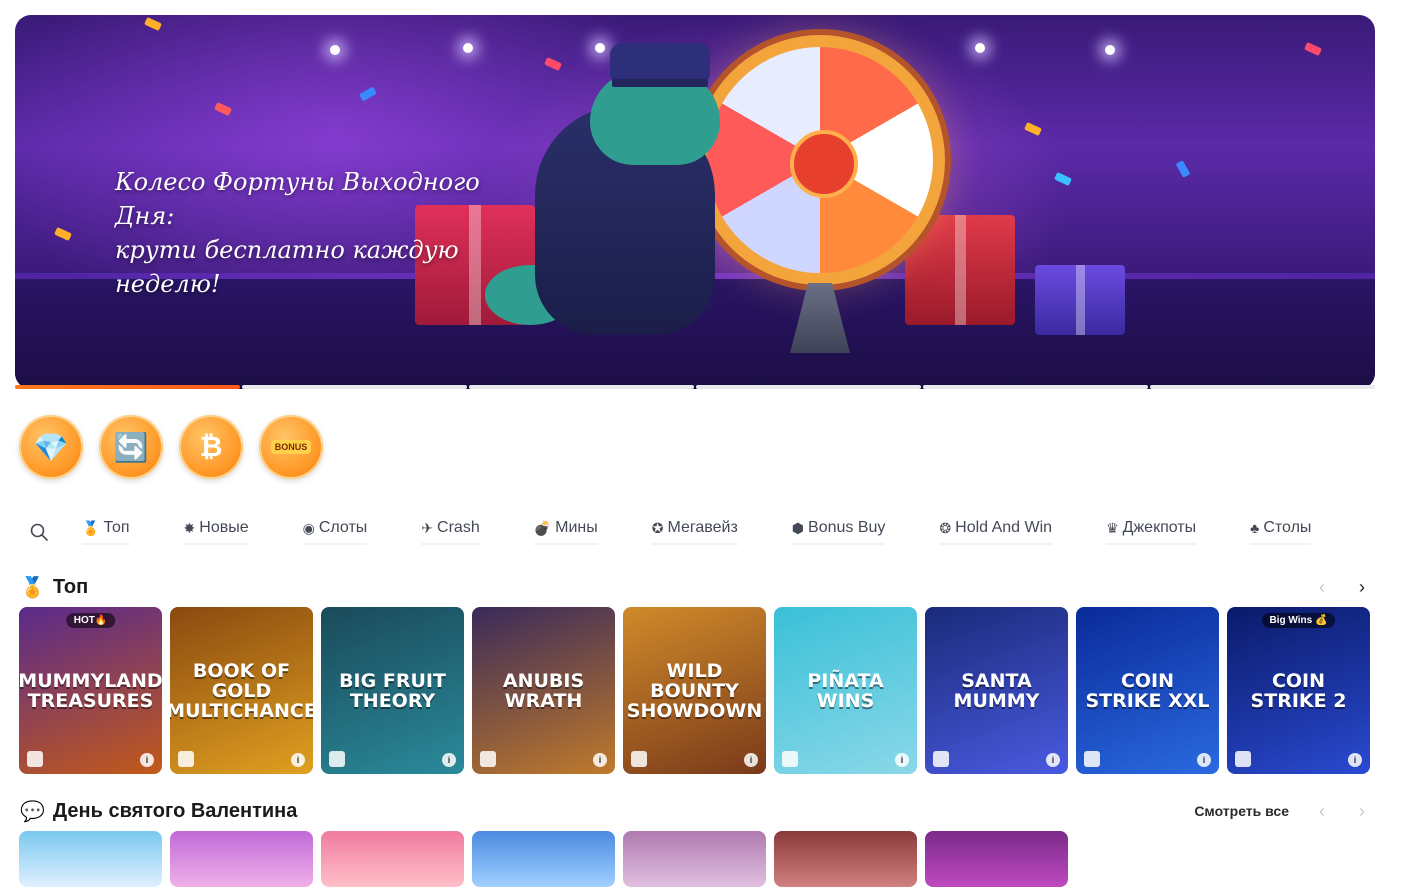 The image size is (1405, 887). I want to click on tab-bonus-buy: ⬢ Bonus Buy, so click(838, 532).